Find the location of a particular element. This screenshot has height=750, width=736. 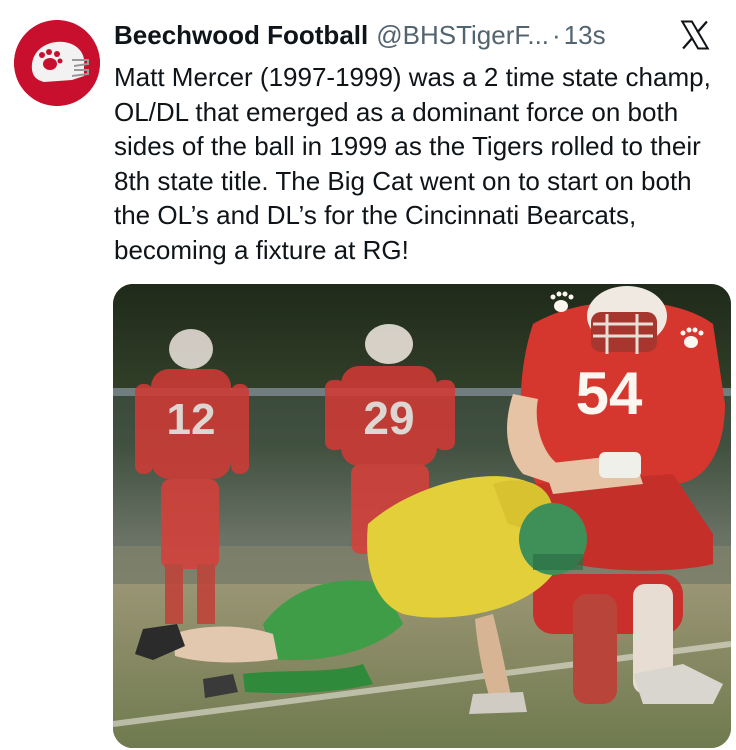

profile-avatar is located at coordinates (57, 63).